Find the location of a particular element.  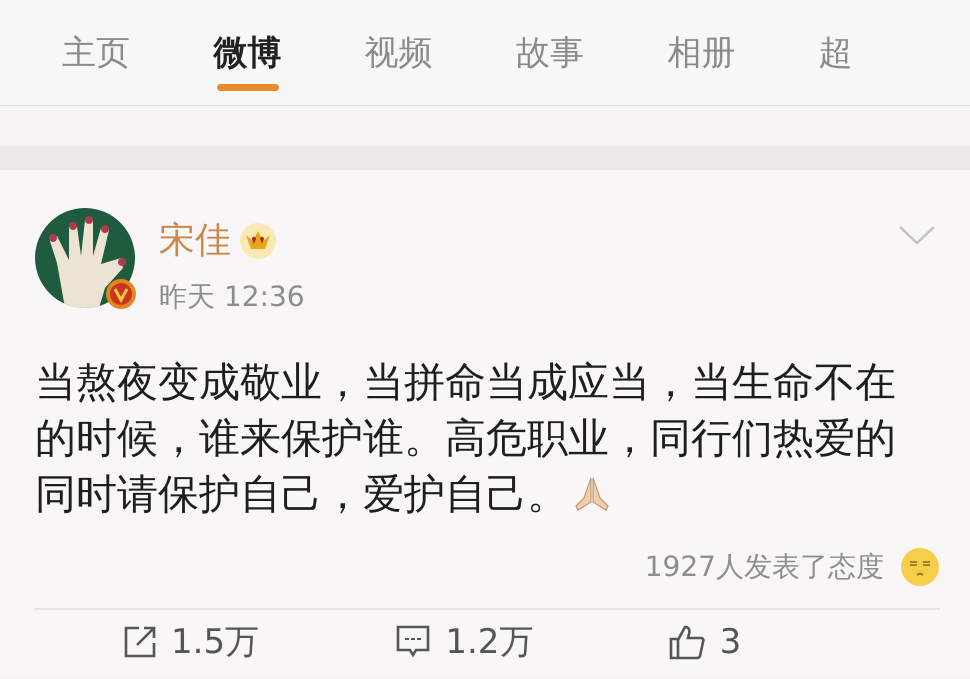

thumbs-up-icon is located at coordinates (687, 642).